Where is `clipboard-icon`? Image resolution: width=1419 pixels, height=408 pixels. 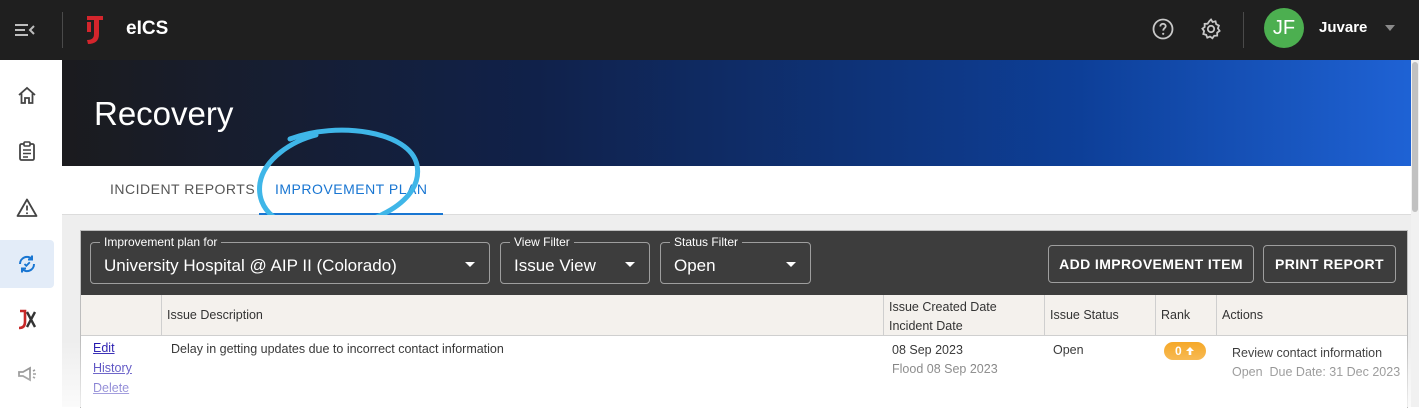 clipboard-icon is located at coordinates (27, 151).